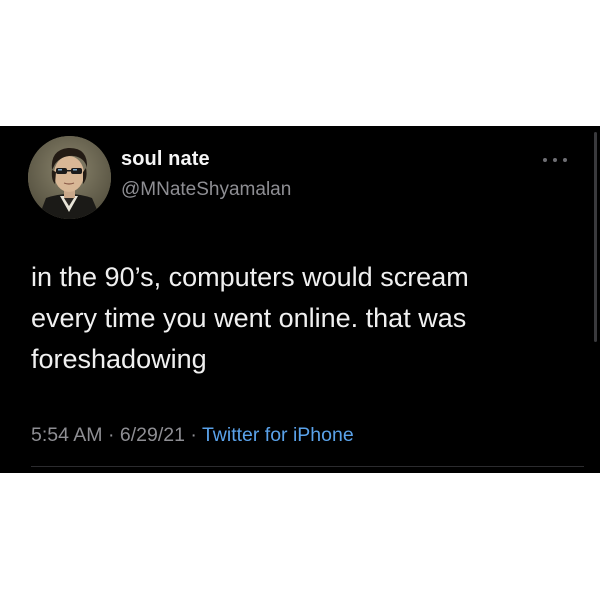  I want to click on divider, so click(307, 466).